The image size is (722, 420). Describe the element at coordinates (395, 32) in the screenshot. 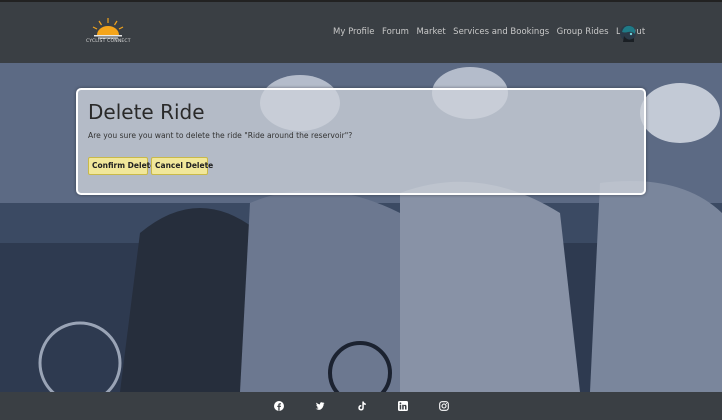

I see `nav-forum: Forum` at that location.